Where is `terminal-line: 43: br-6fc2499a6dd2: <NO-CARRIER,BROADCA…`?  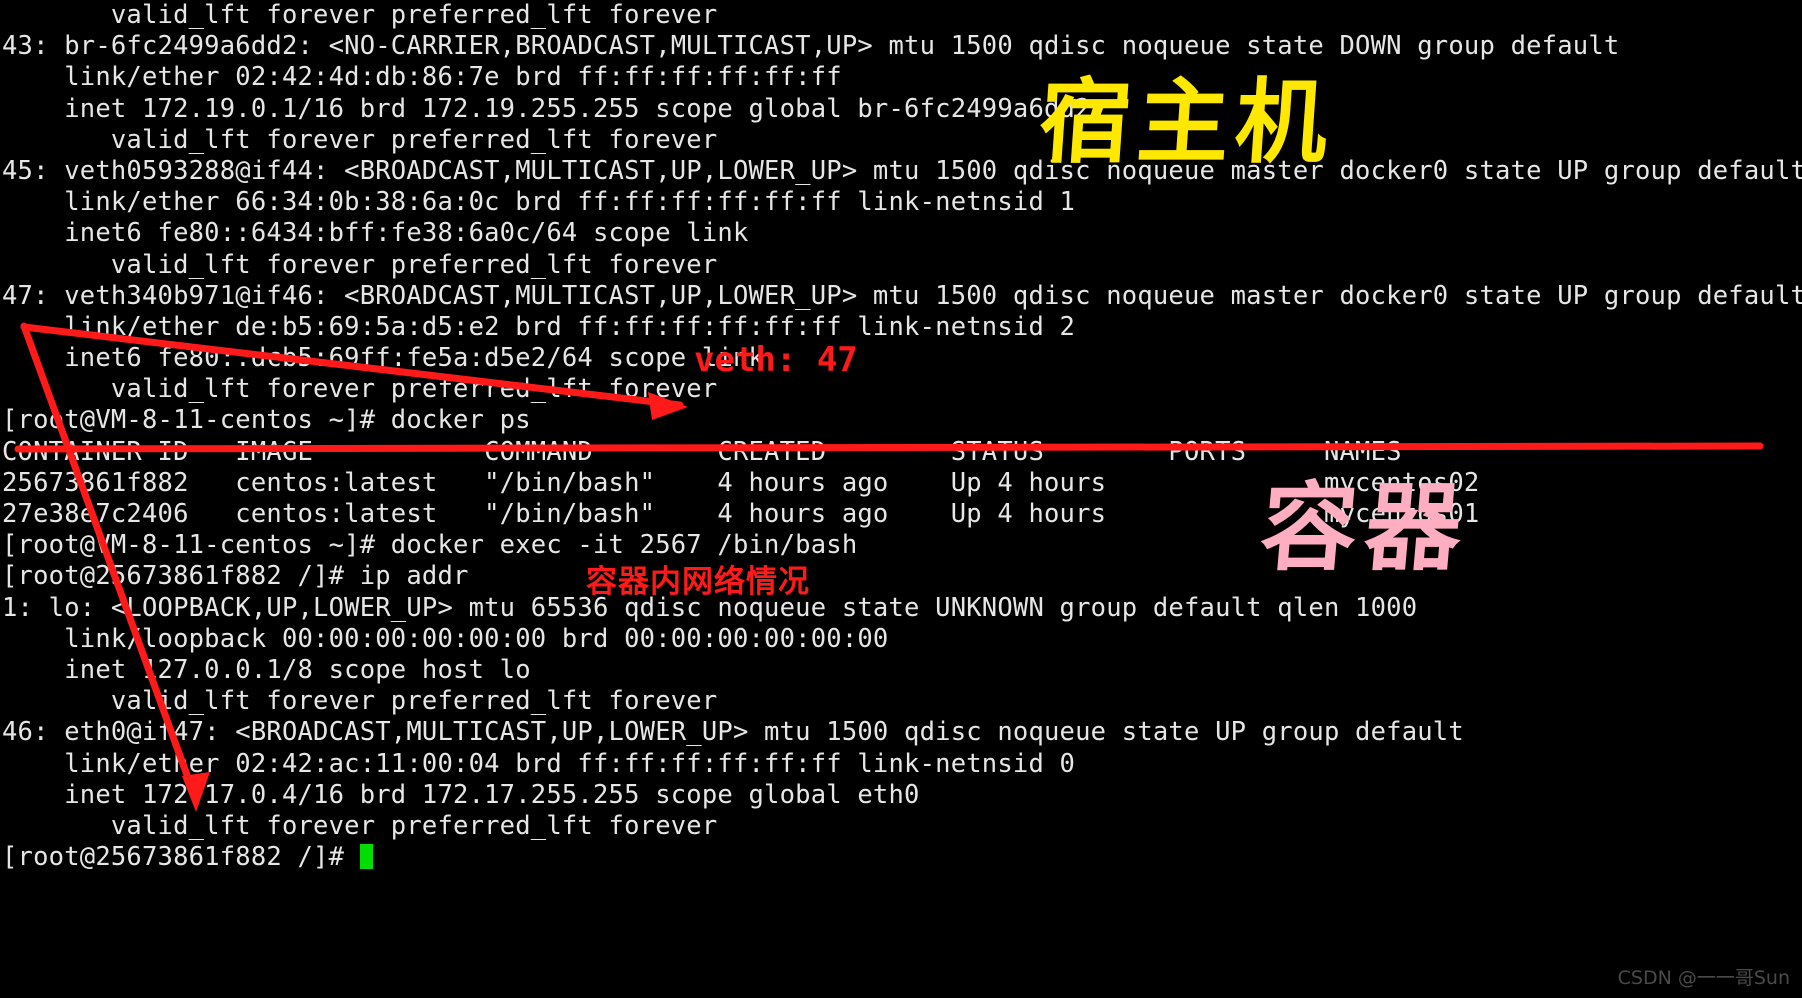 terminal-line: 43: br-6fc2499a6dd2: <NO-CARRIER,BROADCA… is located at coordinates (811, 46).